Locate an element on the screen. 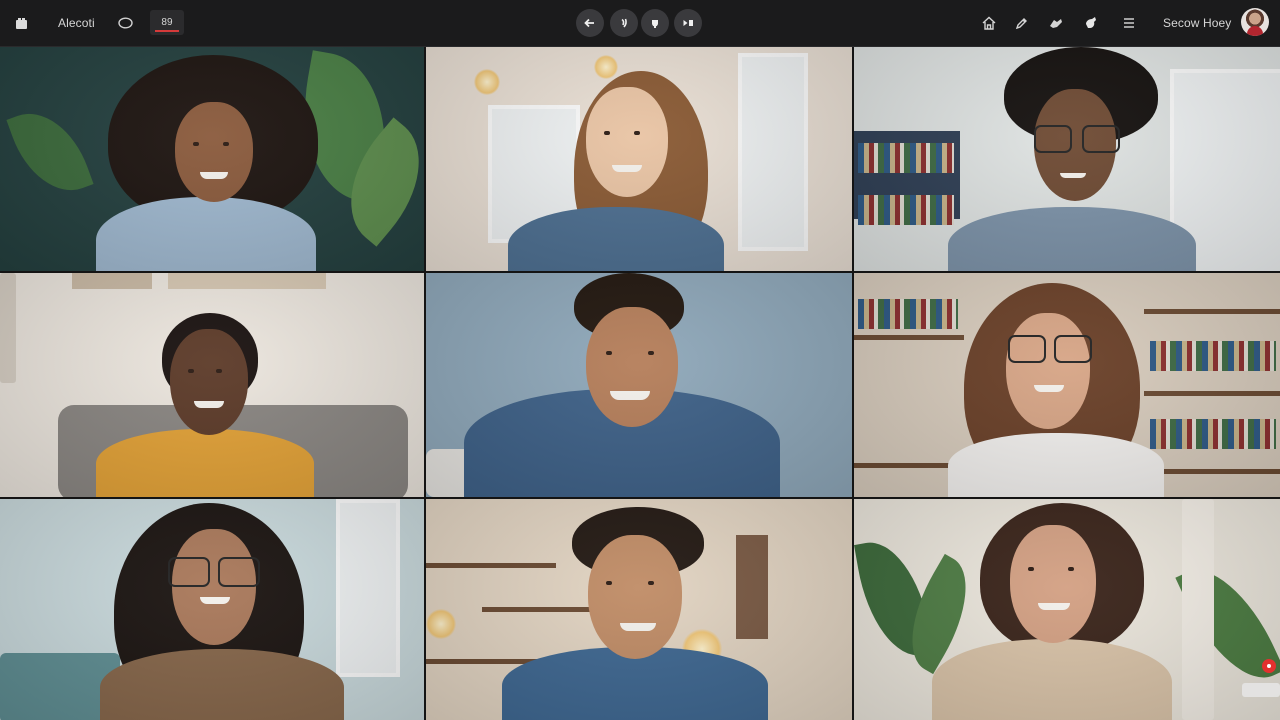  chat-icon is located at coordinates (125, 23).